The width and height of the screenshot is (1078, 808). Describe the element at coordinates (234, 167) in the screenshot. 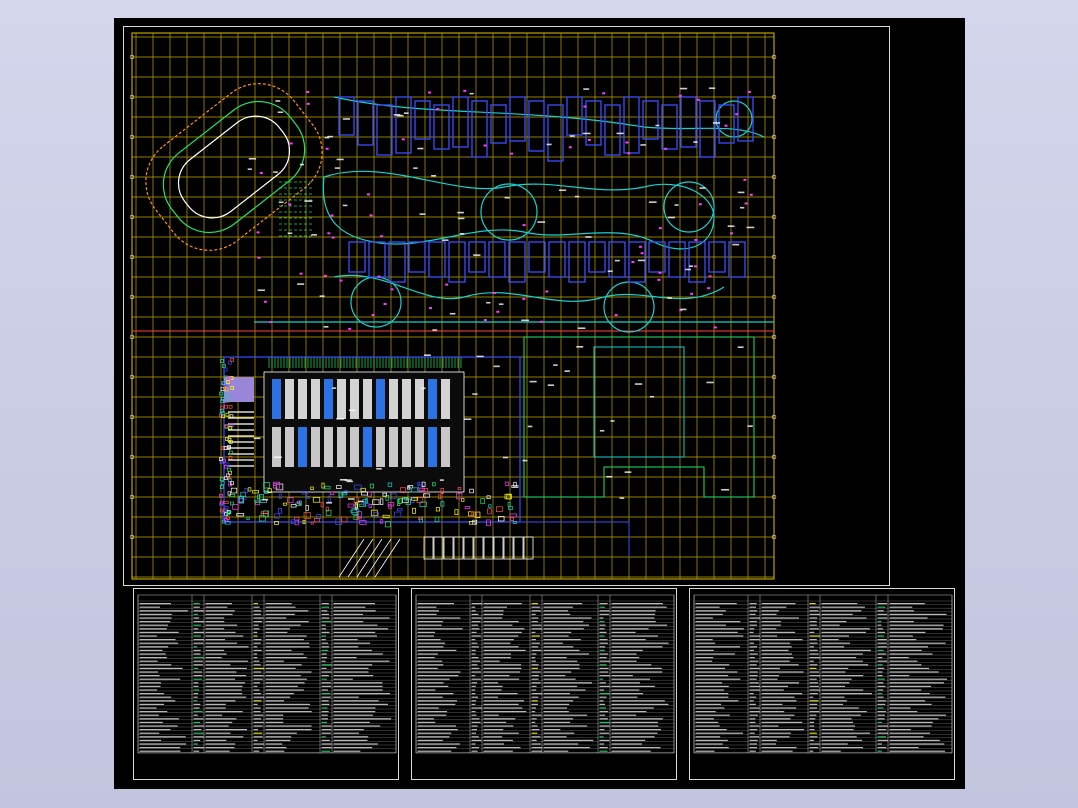

I see `sports-track` at that location.